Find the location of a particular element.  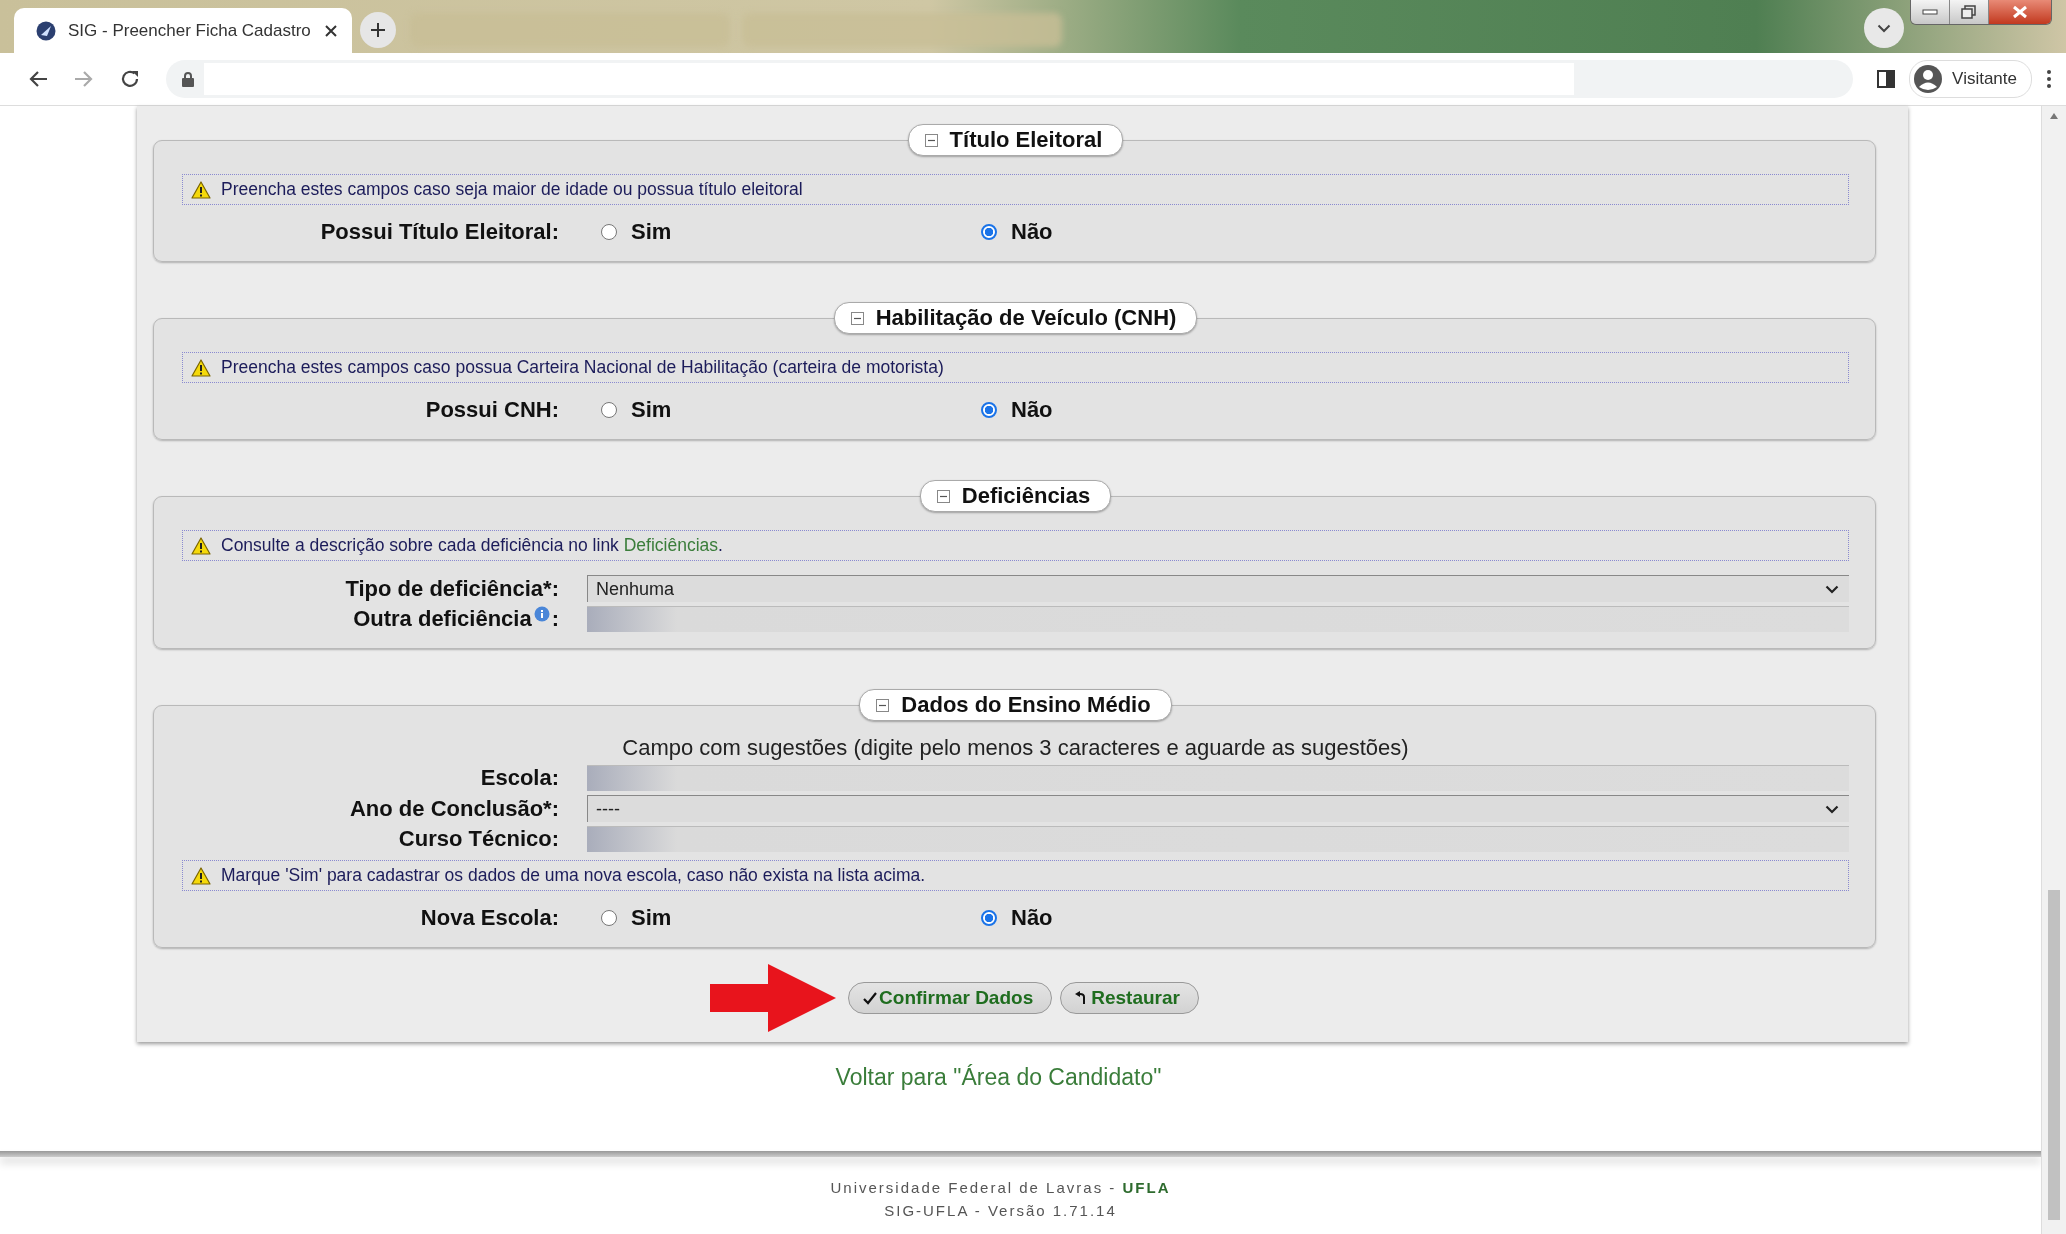

section-header: Habilitação de Veículo (CNH) is located at coordinates (1015, 318).